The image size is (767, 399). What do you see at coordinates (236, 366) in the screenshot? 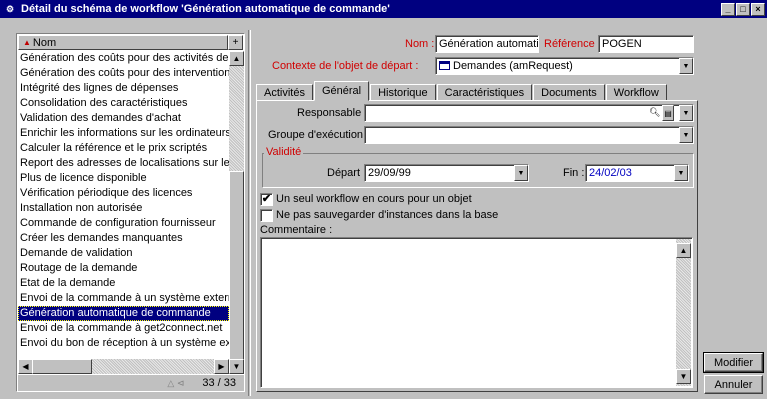
I see `scroll-down-icon: ▼` at bounding box center [236, 366].